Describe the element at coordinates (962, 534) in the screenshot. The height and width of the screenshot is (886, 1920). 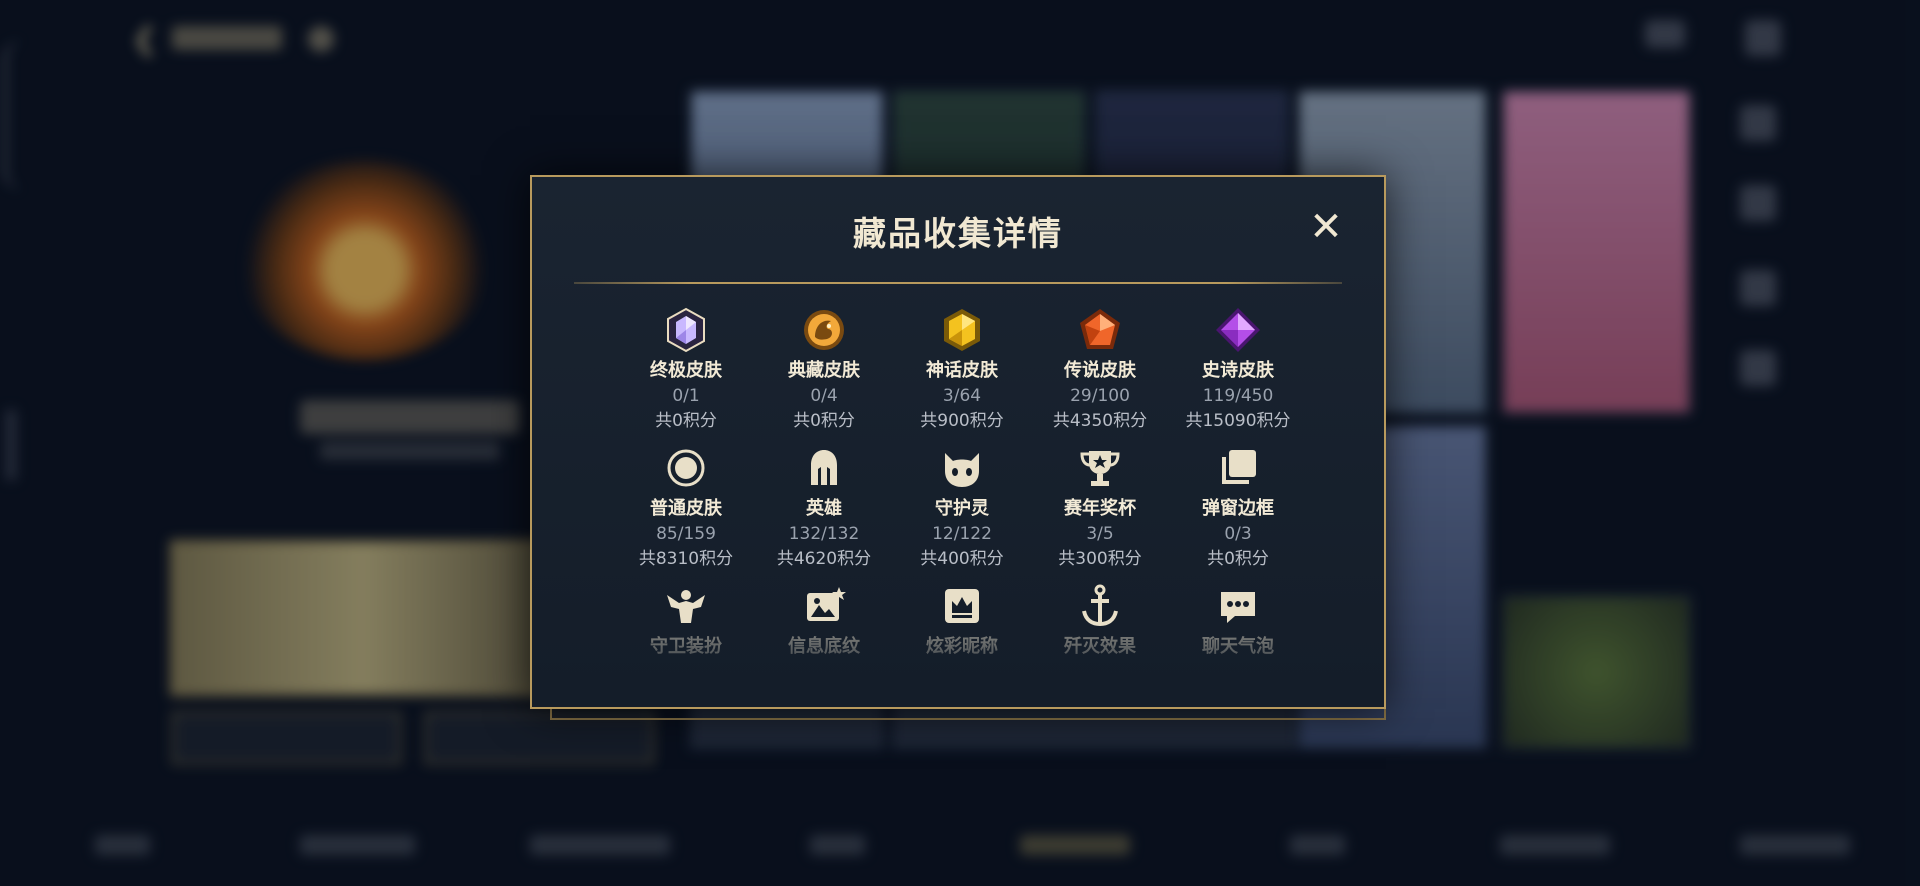
I see `item-count: 12/122` at that location.